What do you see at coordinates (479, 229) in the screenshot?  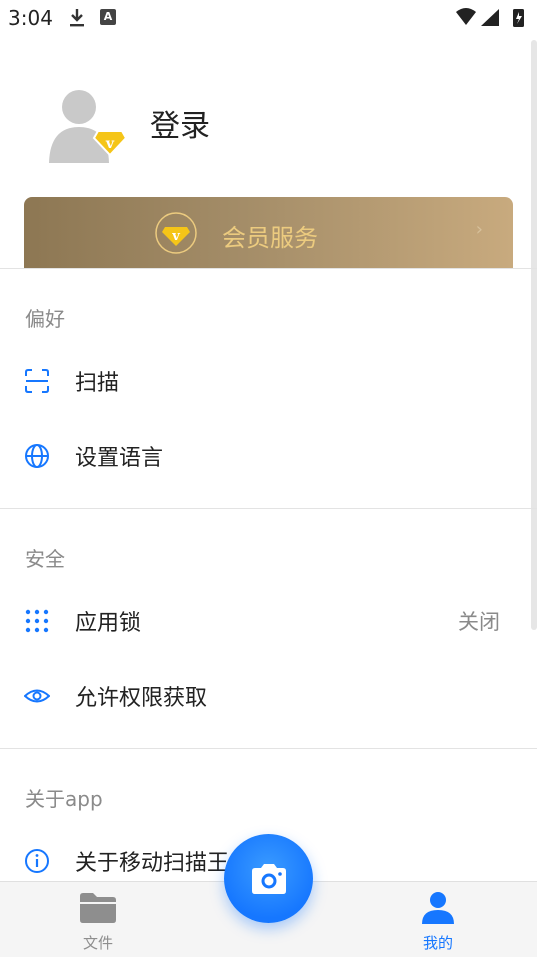 I see `chevron-right-icon: ›` at bounding box center [479, 229].